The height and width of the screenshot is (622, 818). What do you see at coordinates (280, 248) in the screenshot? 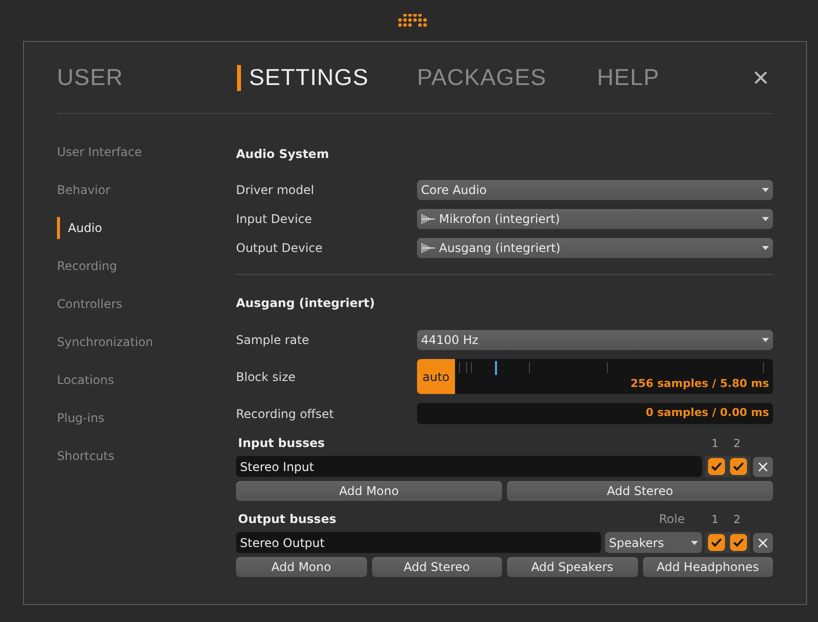
I see `setting-label: Output Device` at bounding box center [280, 248].